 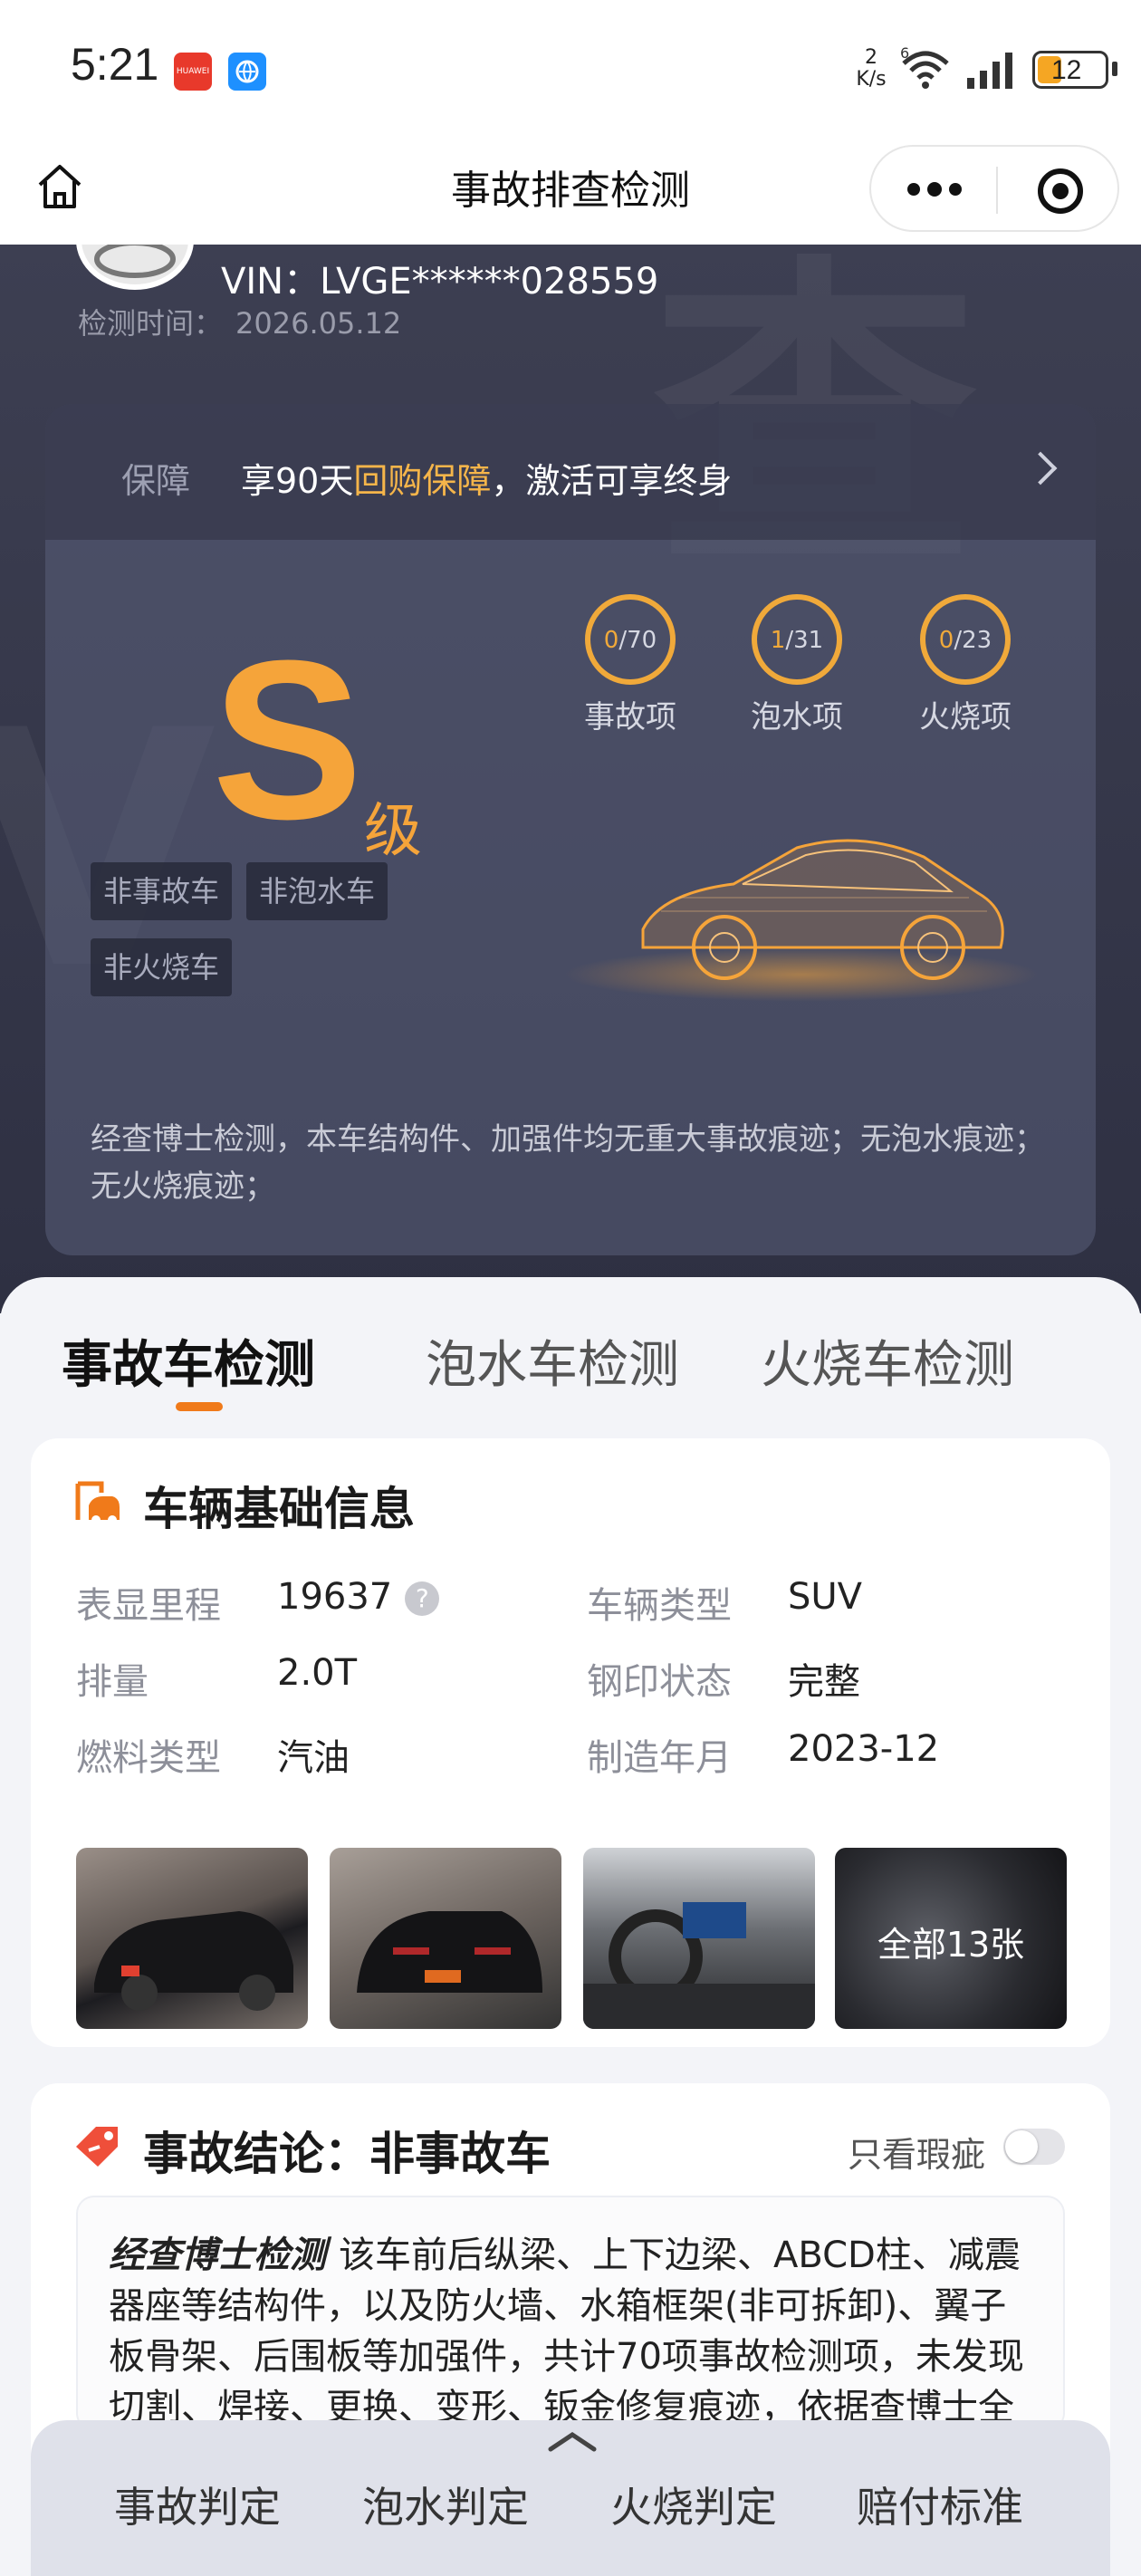 I want to click on conclusion-title: 事故结论：非事故车, so click(x=347, y=2154).